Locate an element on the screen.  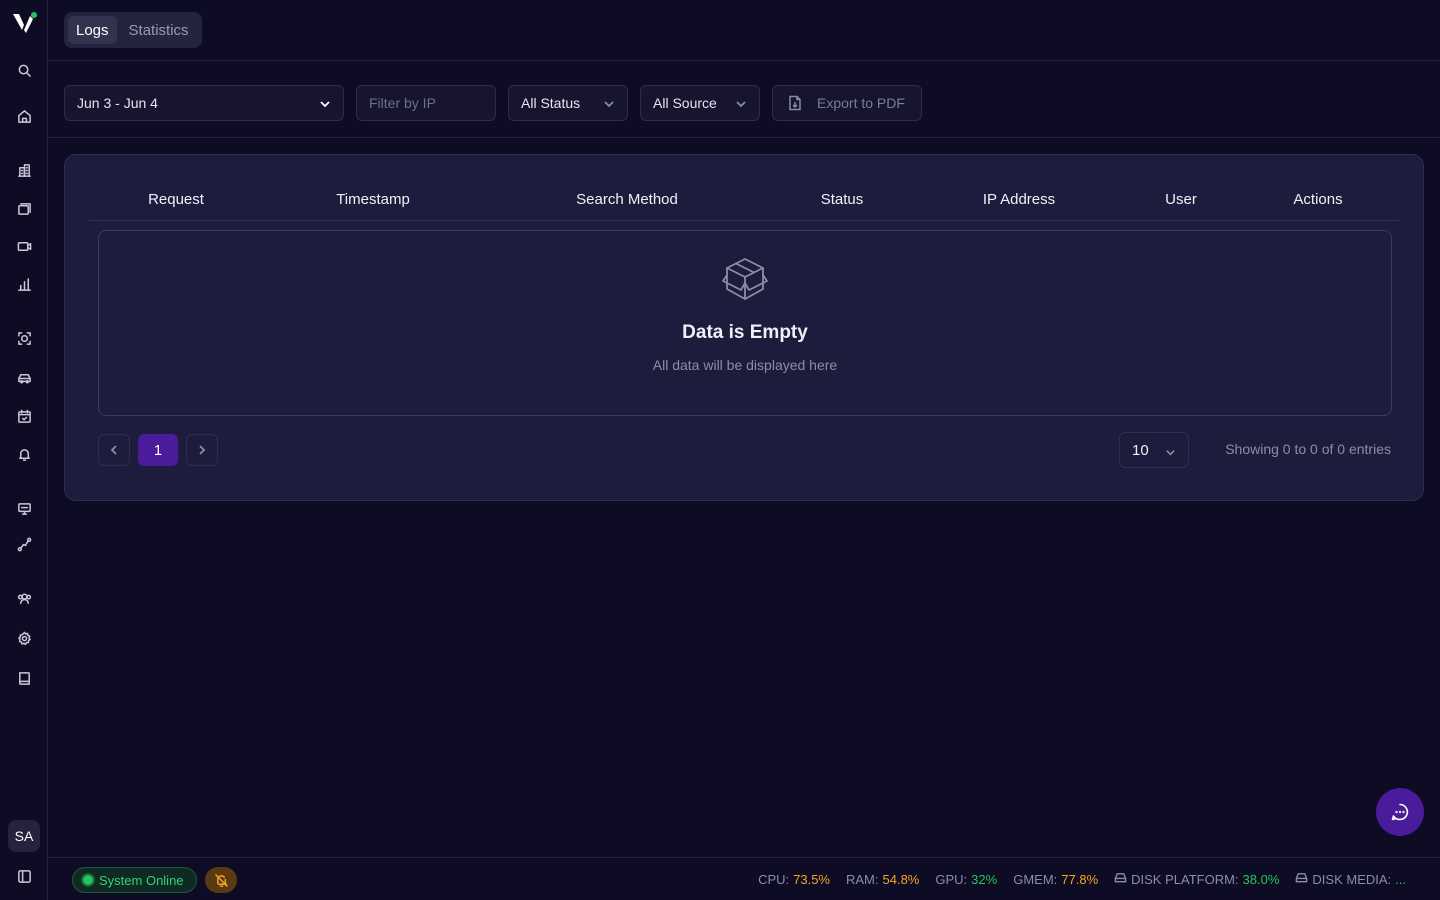
metric-value: 54.8% is located at coordinates (901, 879).